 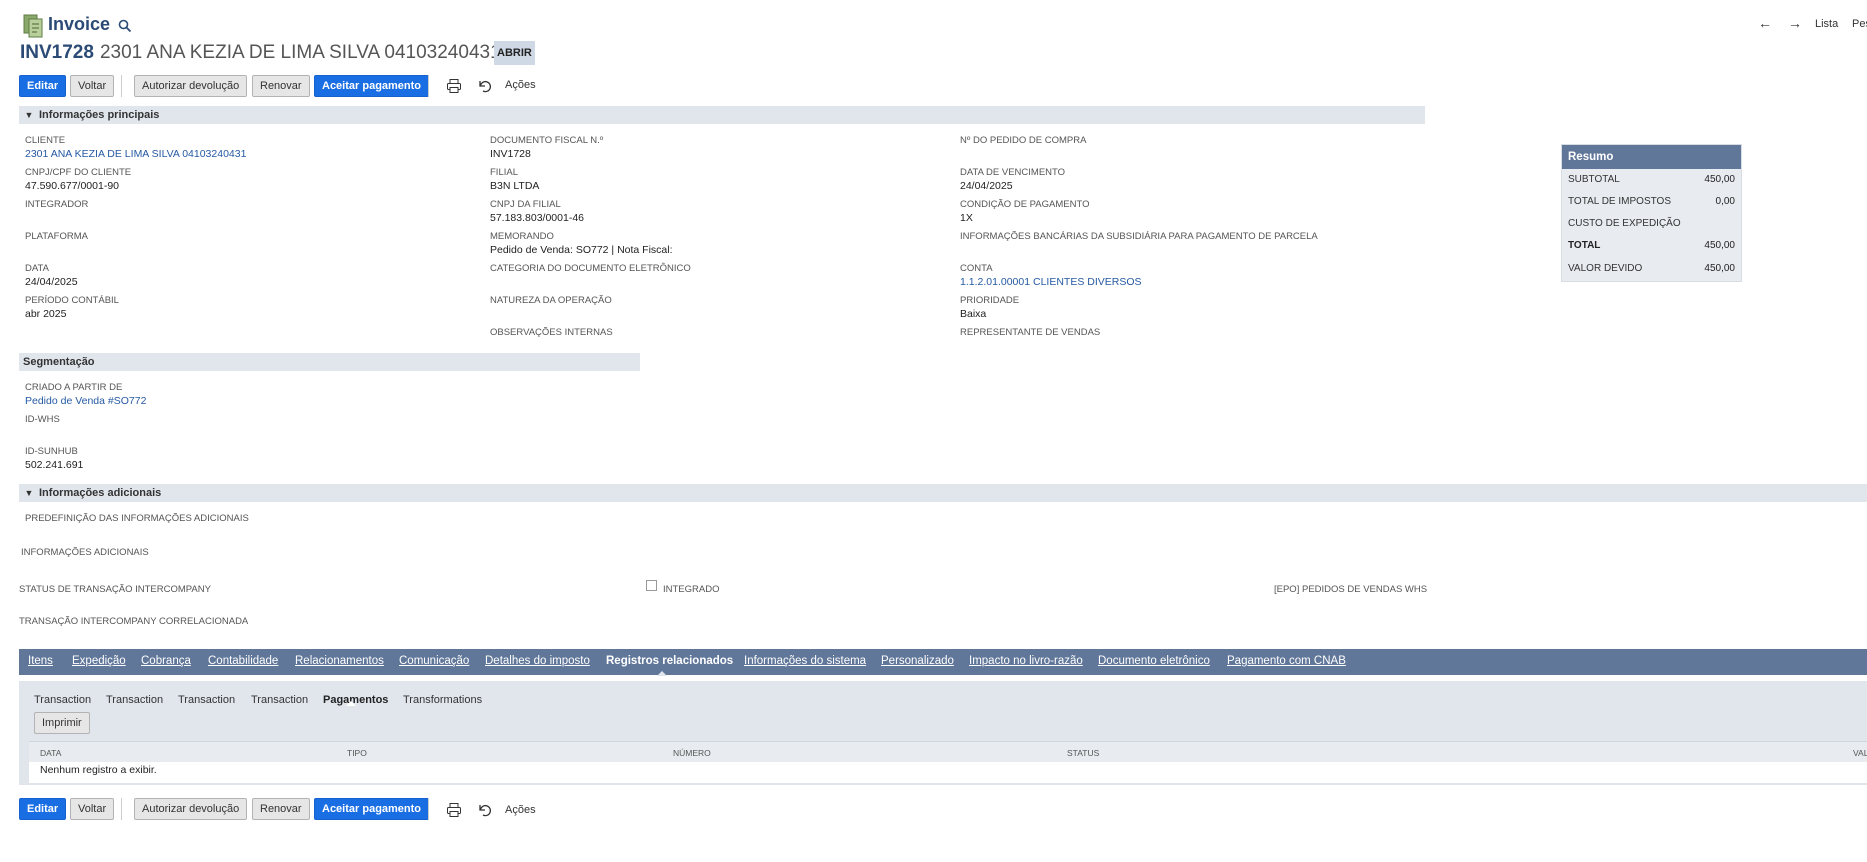 I want to click on summary-row: SUBTOTAL 450,00, so click(x=1651, y=179).